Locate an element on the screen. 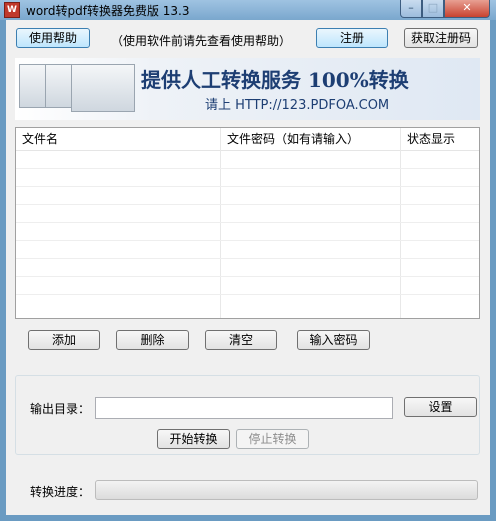 Image resolution: width=496 pixels, height=521 pixels. window-title: word转pdf转换器免费版 13.3 is located at coordinates (108, 11).